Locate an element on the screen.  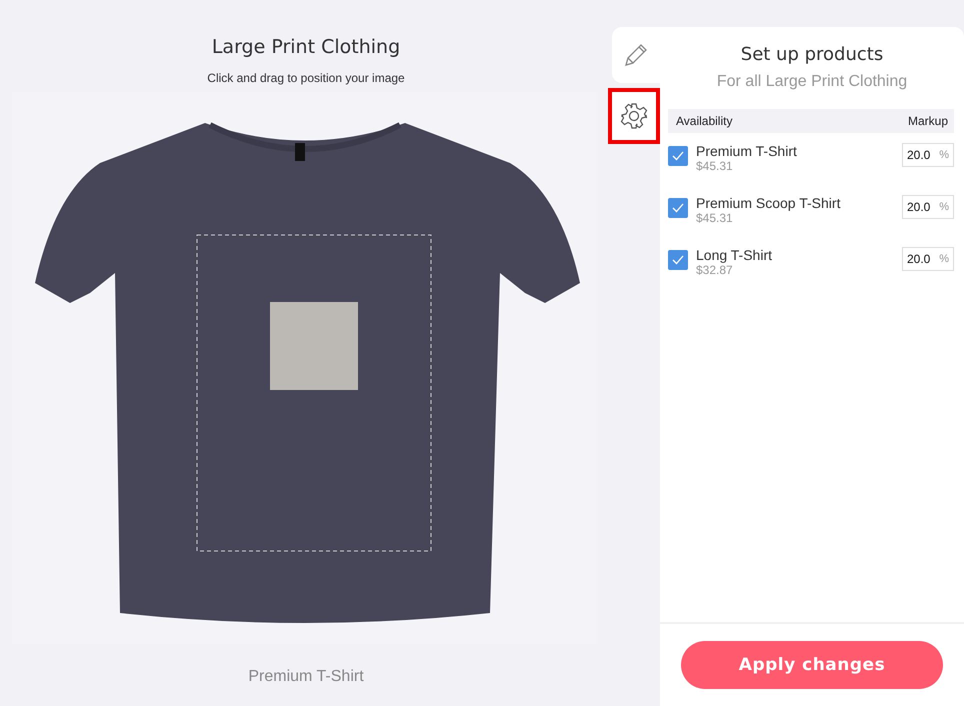
column-header: Availability is located at coordinates (704, 121).